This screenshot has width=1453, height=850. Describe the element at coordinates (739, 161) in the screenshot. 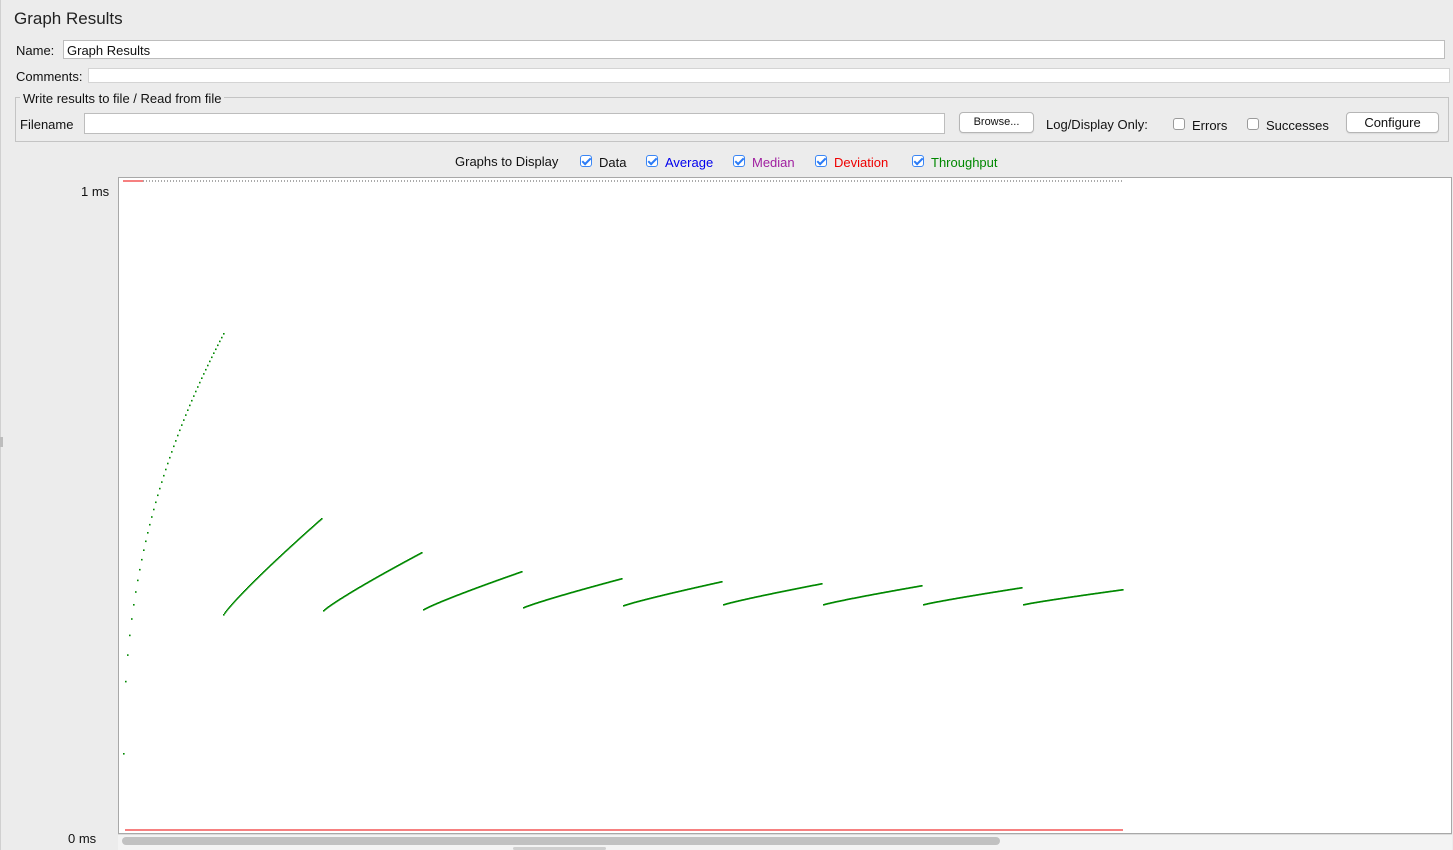

I see `median-checkbox` at that location.